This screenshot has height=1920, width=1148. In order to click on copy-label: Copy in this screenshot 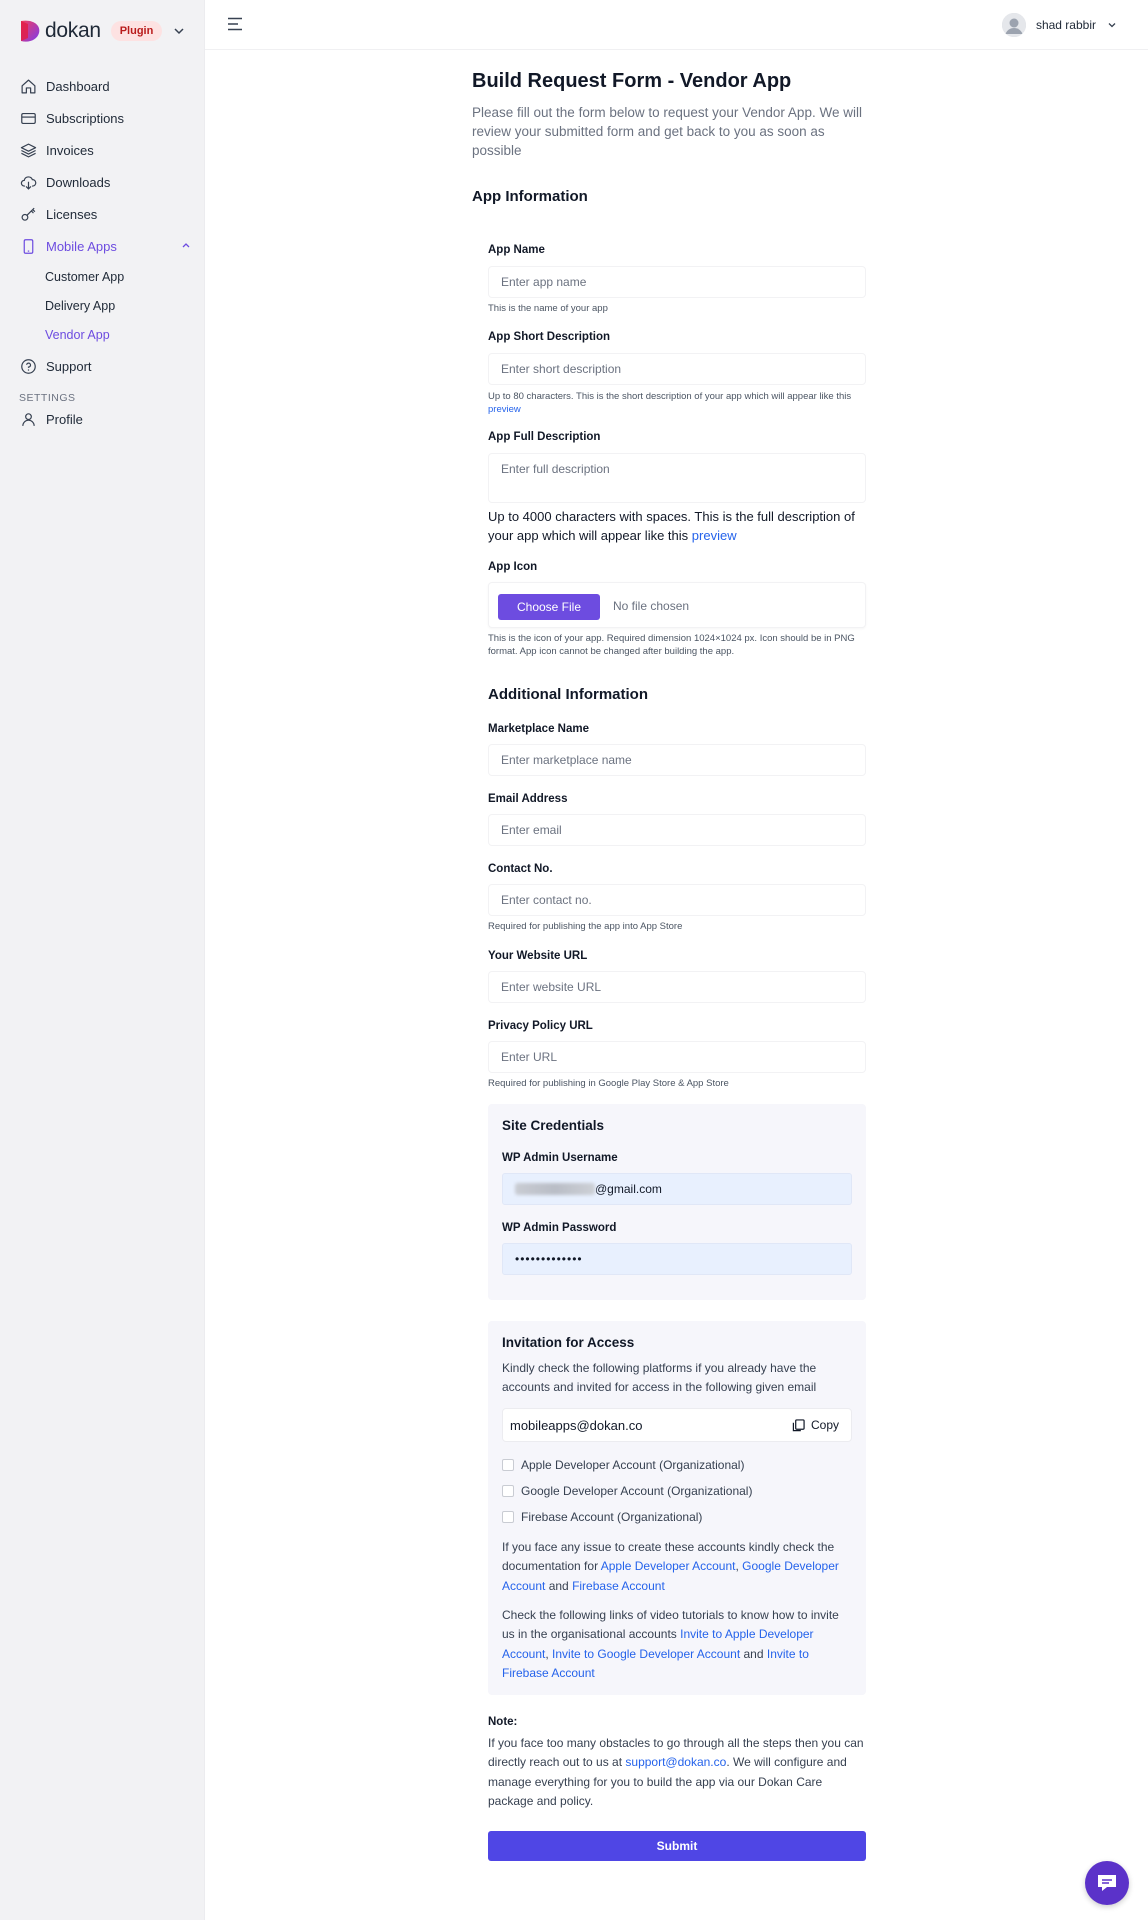, I will do `click(824, 1425)`.